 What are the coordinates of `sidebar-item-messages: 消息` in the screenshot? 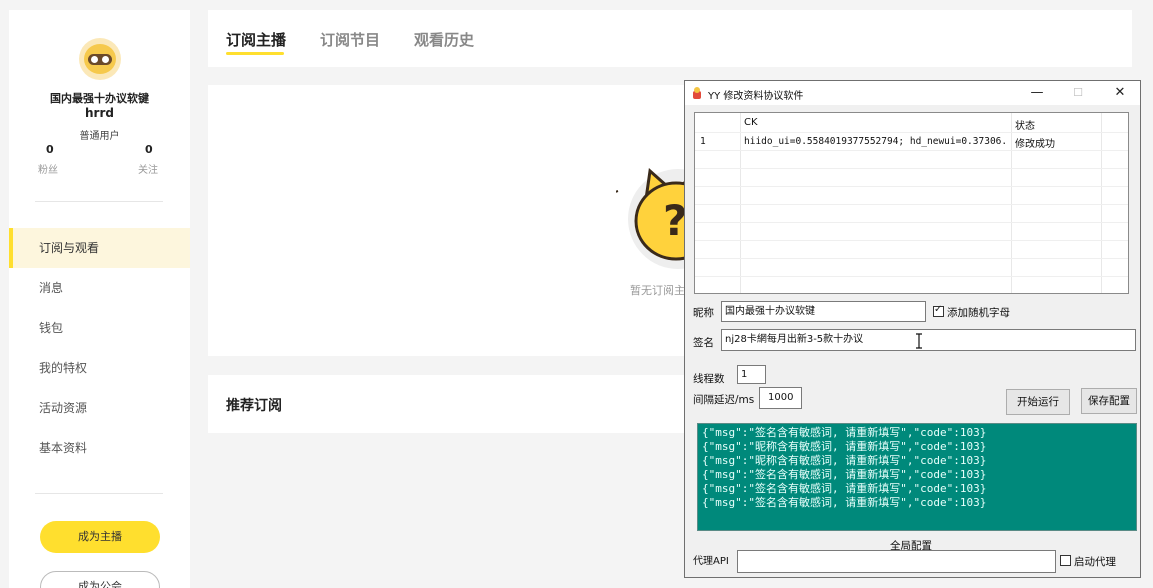 It's located at (99, 288).